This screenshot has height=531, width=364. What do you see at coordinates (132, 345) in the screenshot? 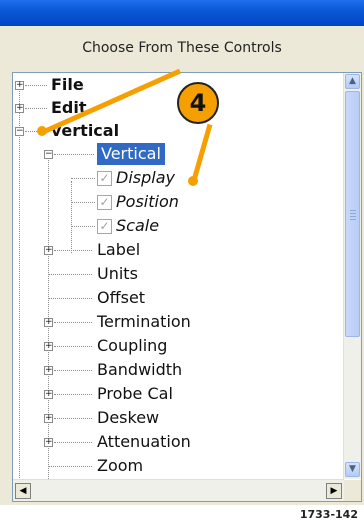
I see `tree-label: Coupling` at bounding box center [132, 345].